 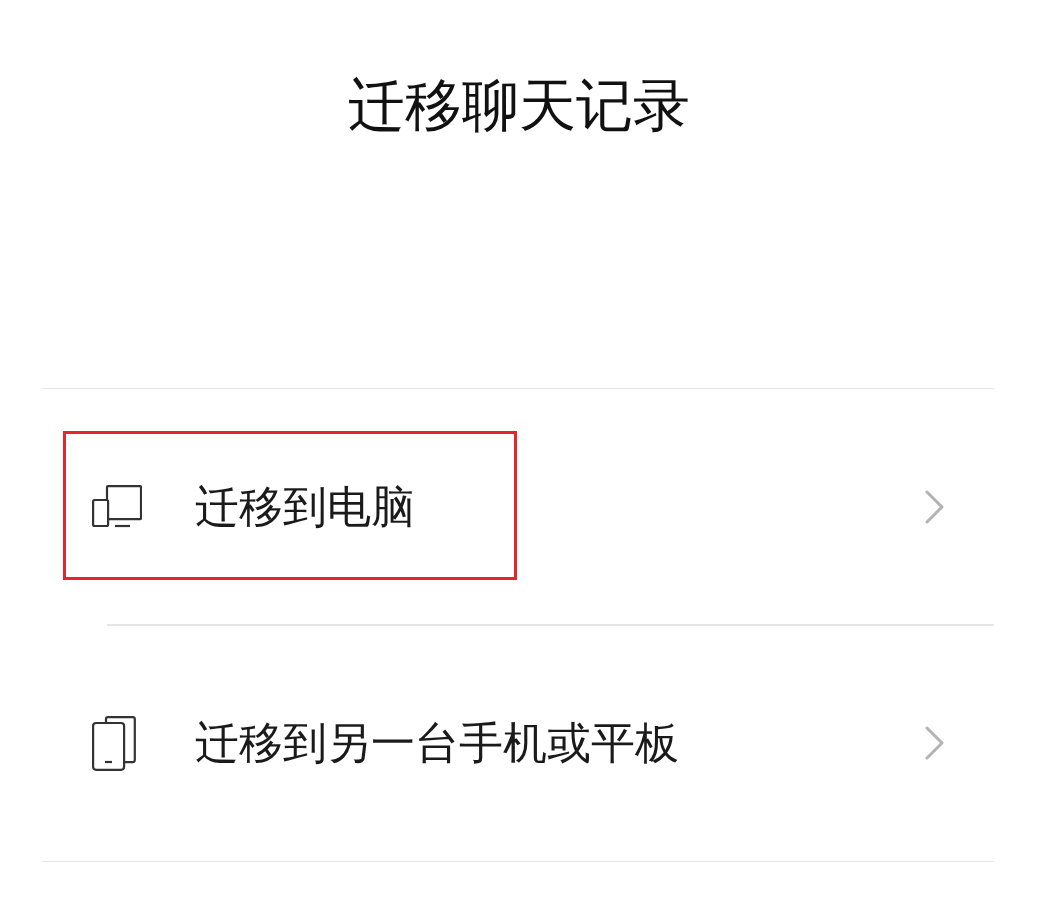 What do you see at coordinates (117, 506) in the screenshot?
I see `computer-and-phone-icon` at bounding box center [117, 506].